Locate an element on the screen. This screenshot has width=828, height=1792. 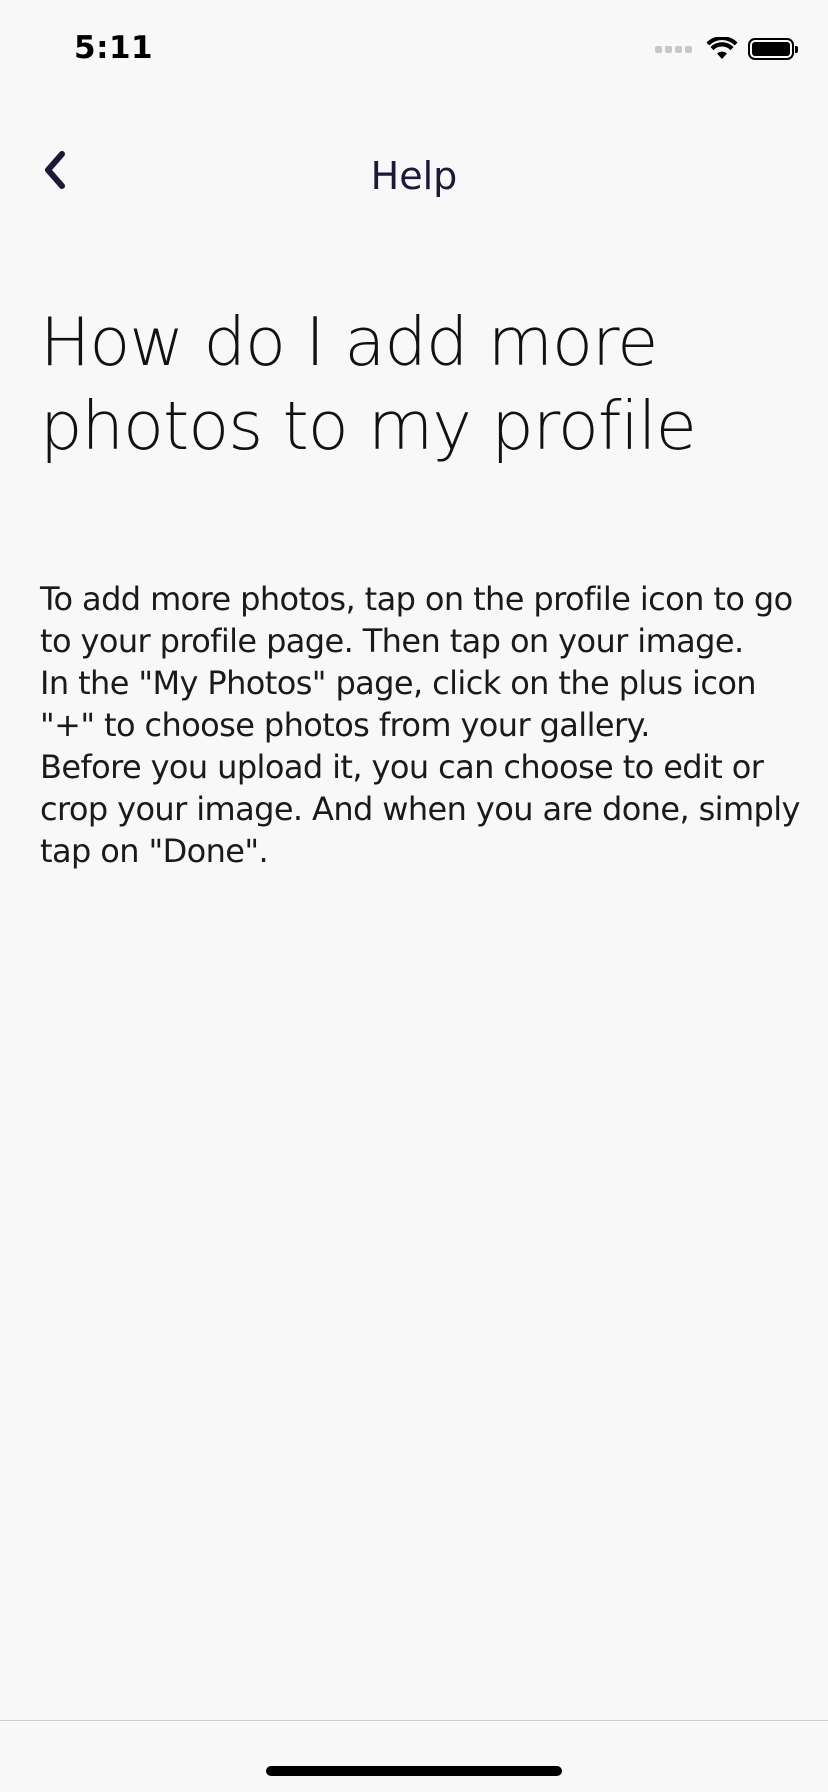
article-title: How do I add more photos to my profile is located at coordinates (368, 384).